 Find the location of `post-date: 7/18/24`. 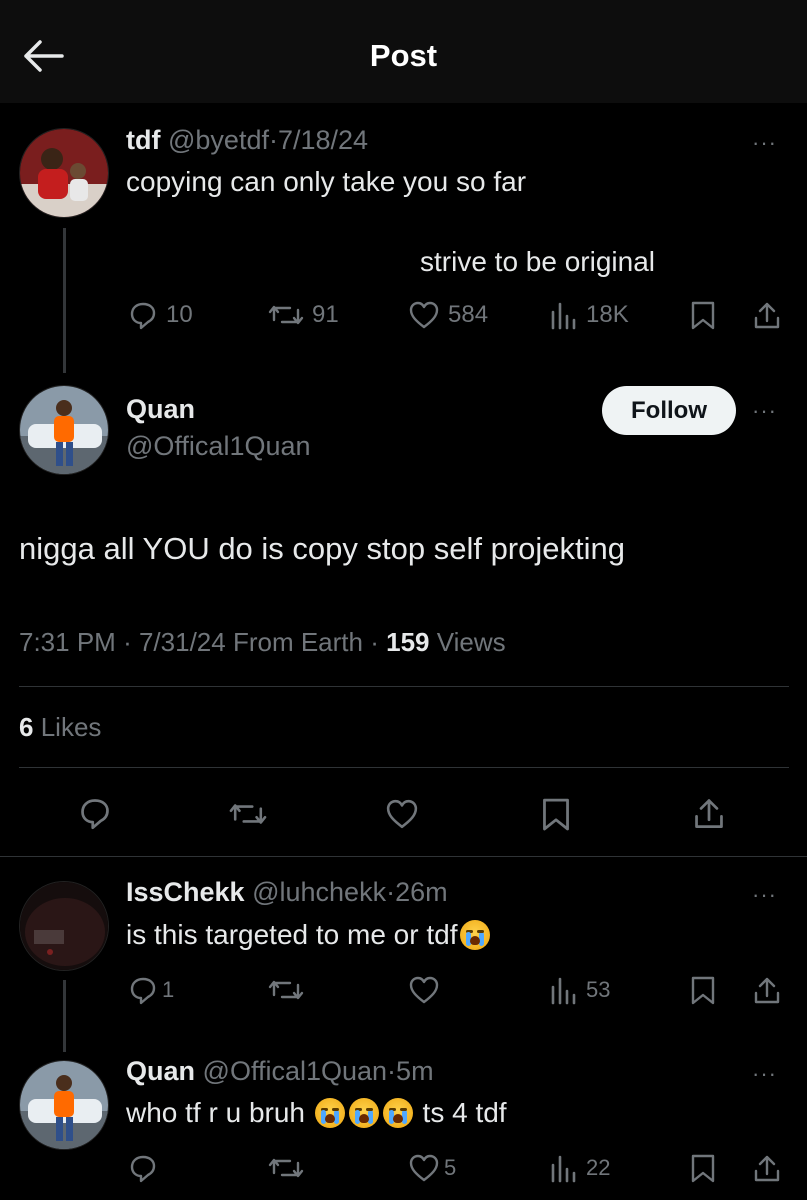

post-date: 7/18/24 is located at coordinates (323, 140).